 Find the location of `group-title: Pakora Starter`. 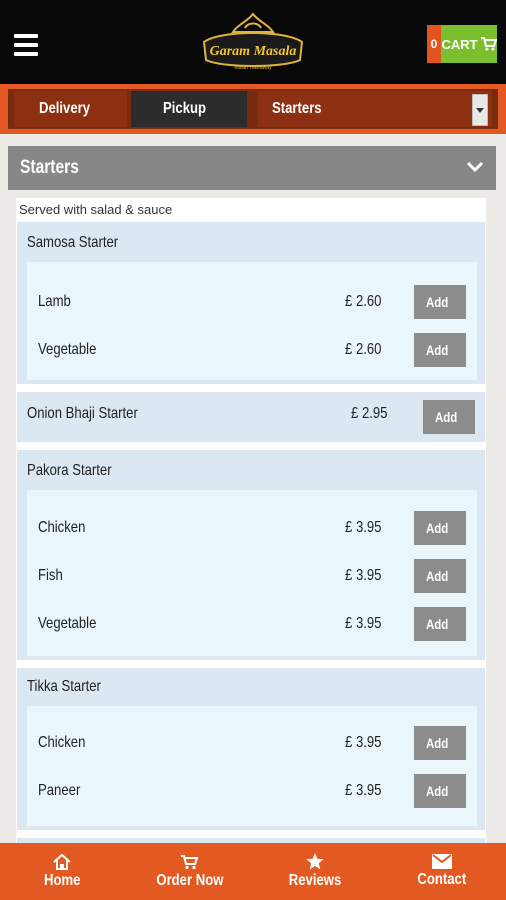

group-title: Pakora Starter is located at coordinates (69, 470).